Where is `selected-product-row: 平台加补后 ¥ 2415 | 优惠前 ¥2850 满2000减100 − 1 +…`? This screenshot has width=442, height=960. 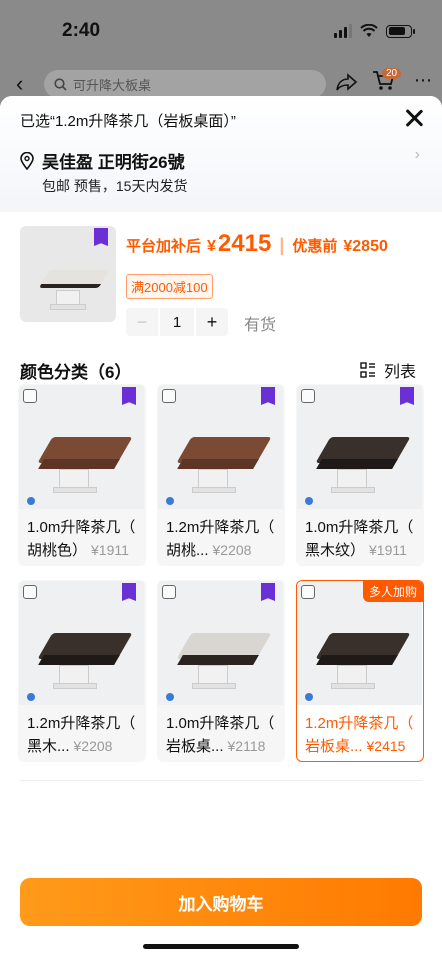
selected-product-row: 平台加补后 ¥ 2415 | 优惠前 ¥2850 满2000减100 − 1 +… is located at coordinates (221, 276).